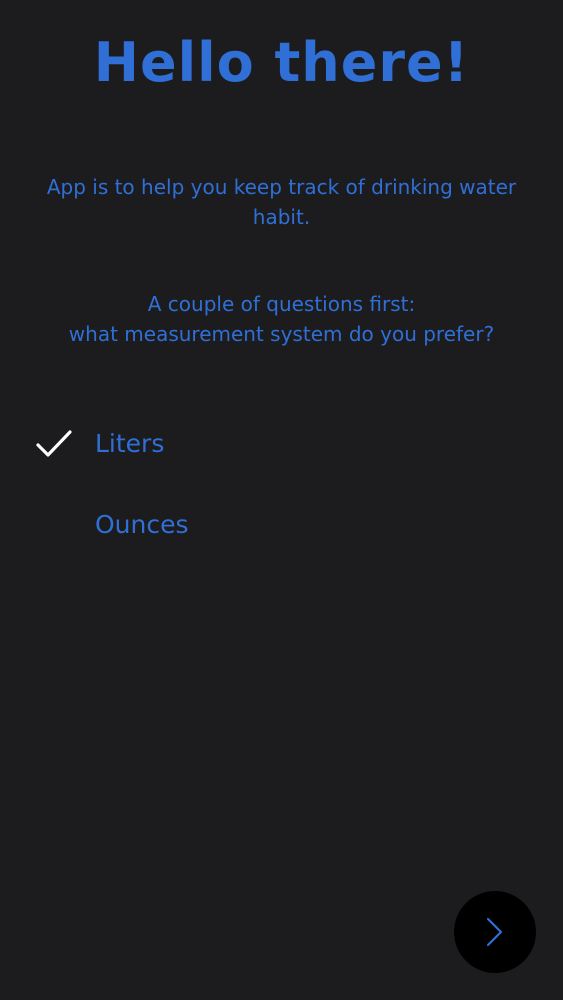  Describe the element at coordinates (130, 443) in the screenshot. I see `option-label: Liters` at that location.